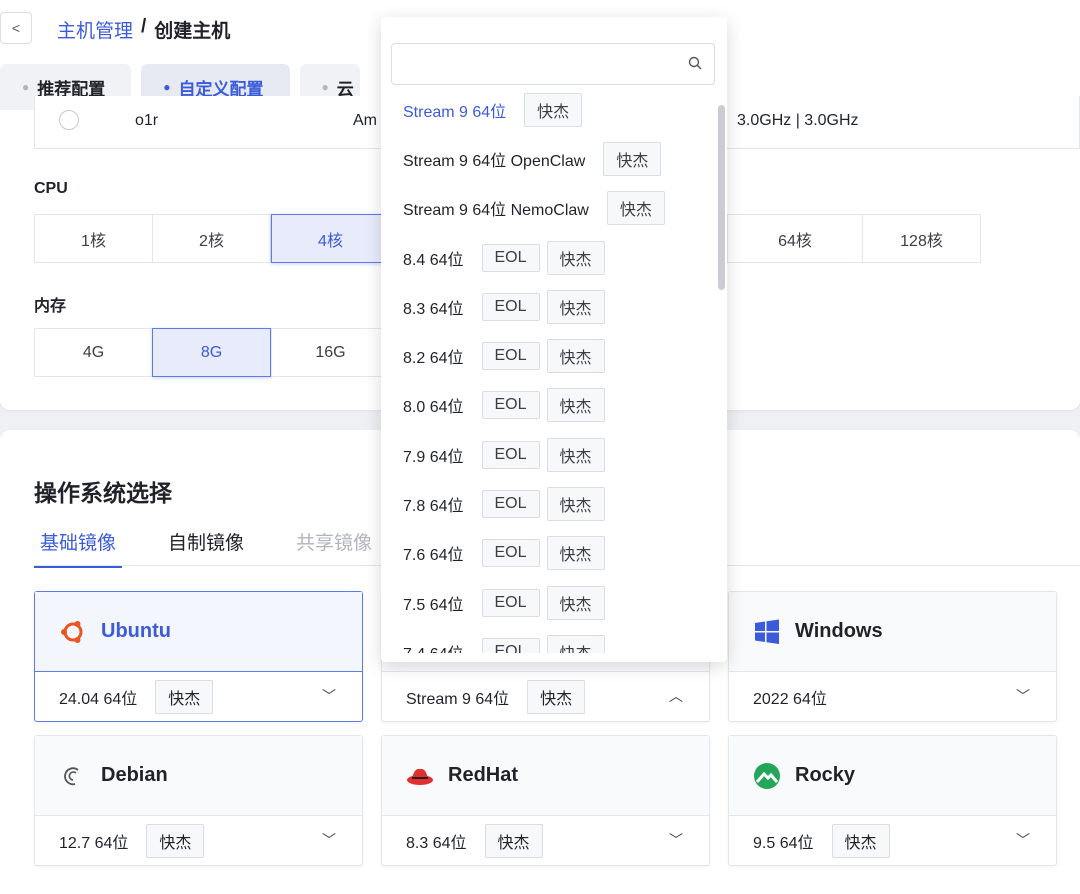 The height and width of the screenshot is (894, 1080). I want to click on version-option: 8.4 64位 EOL 快杰, so click(548, 257).